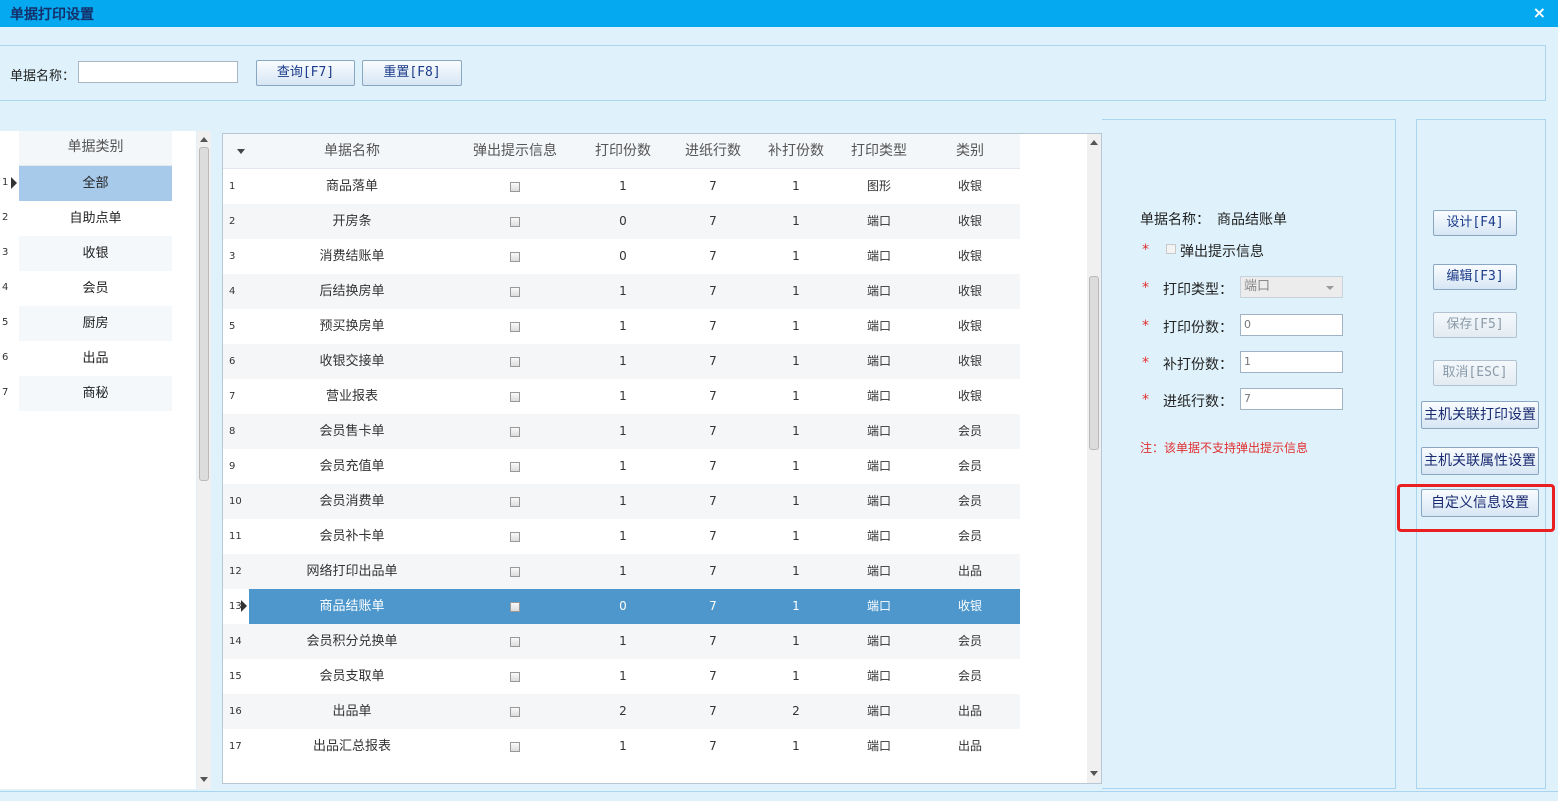 The width and height of the screenshot is (1558, 801). I want to click on host-print-settings-button: 主机关联打印设置, so click(1480, 415).